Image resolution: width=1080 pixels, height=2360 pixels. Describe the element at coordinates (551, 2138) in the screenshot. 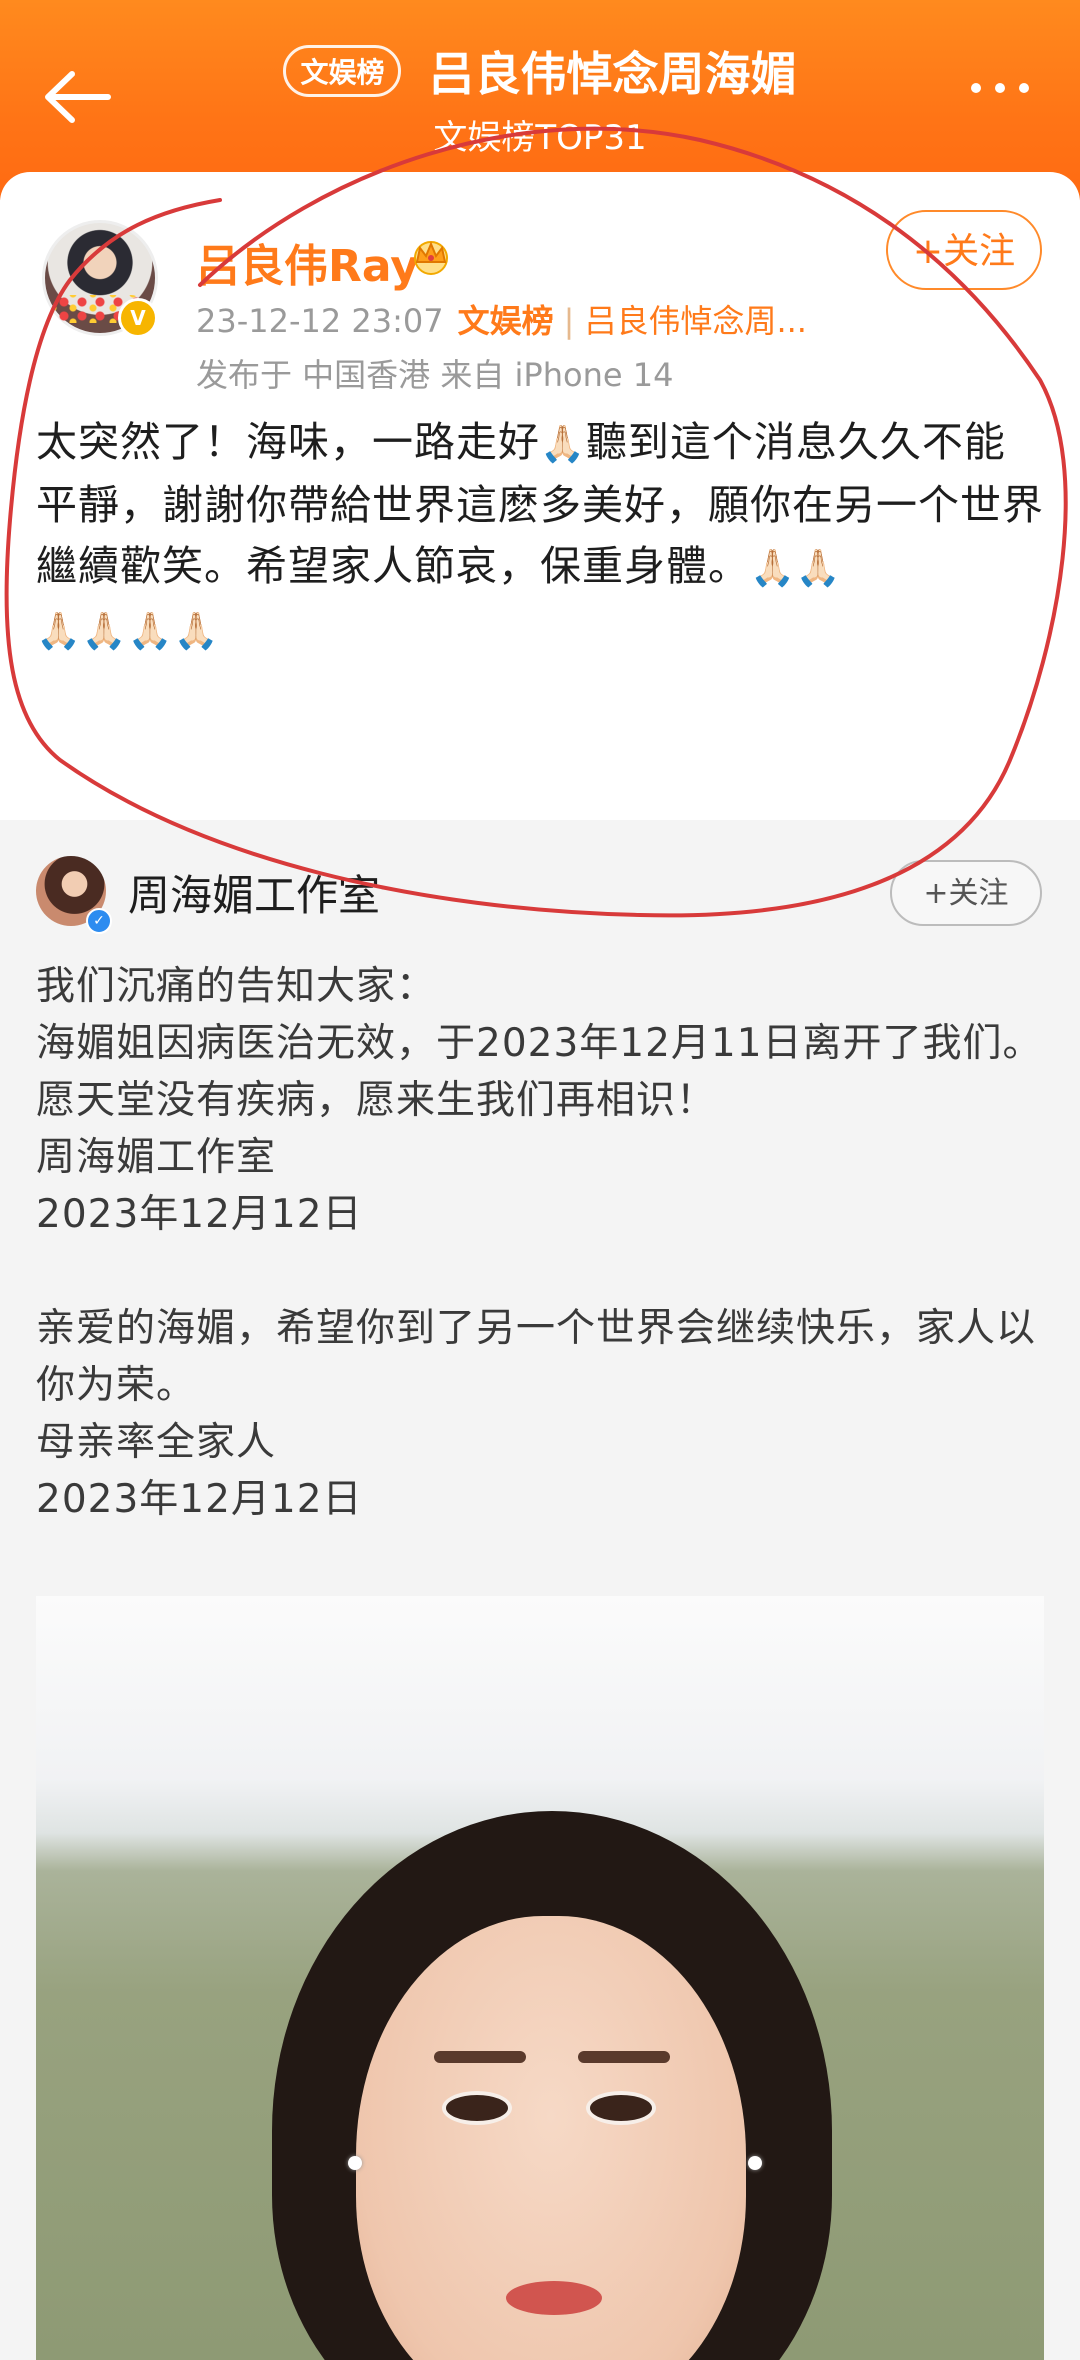

I see `photo-face` at that location.